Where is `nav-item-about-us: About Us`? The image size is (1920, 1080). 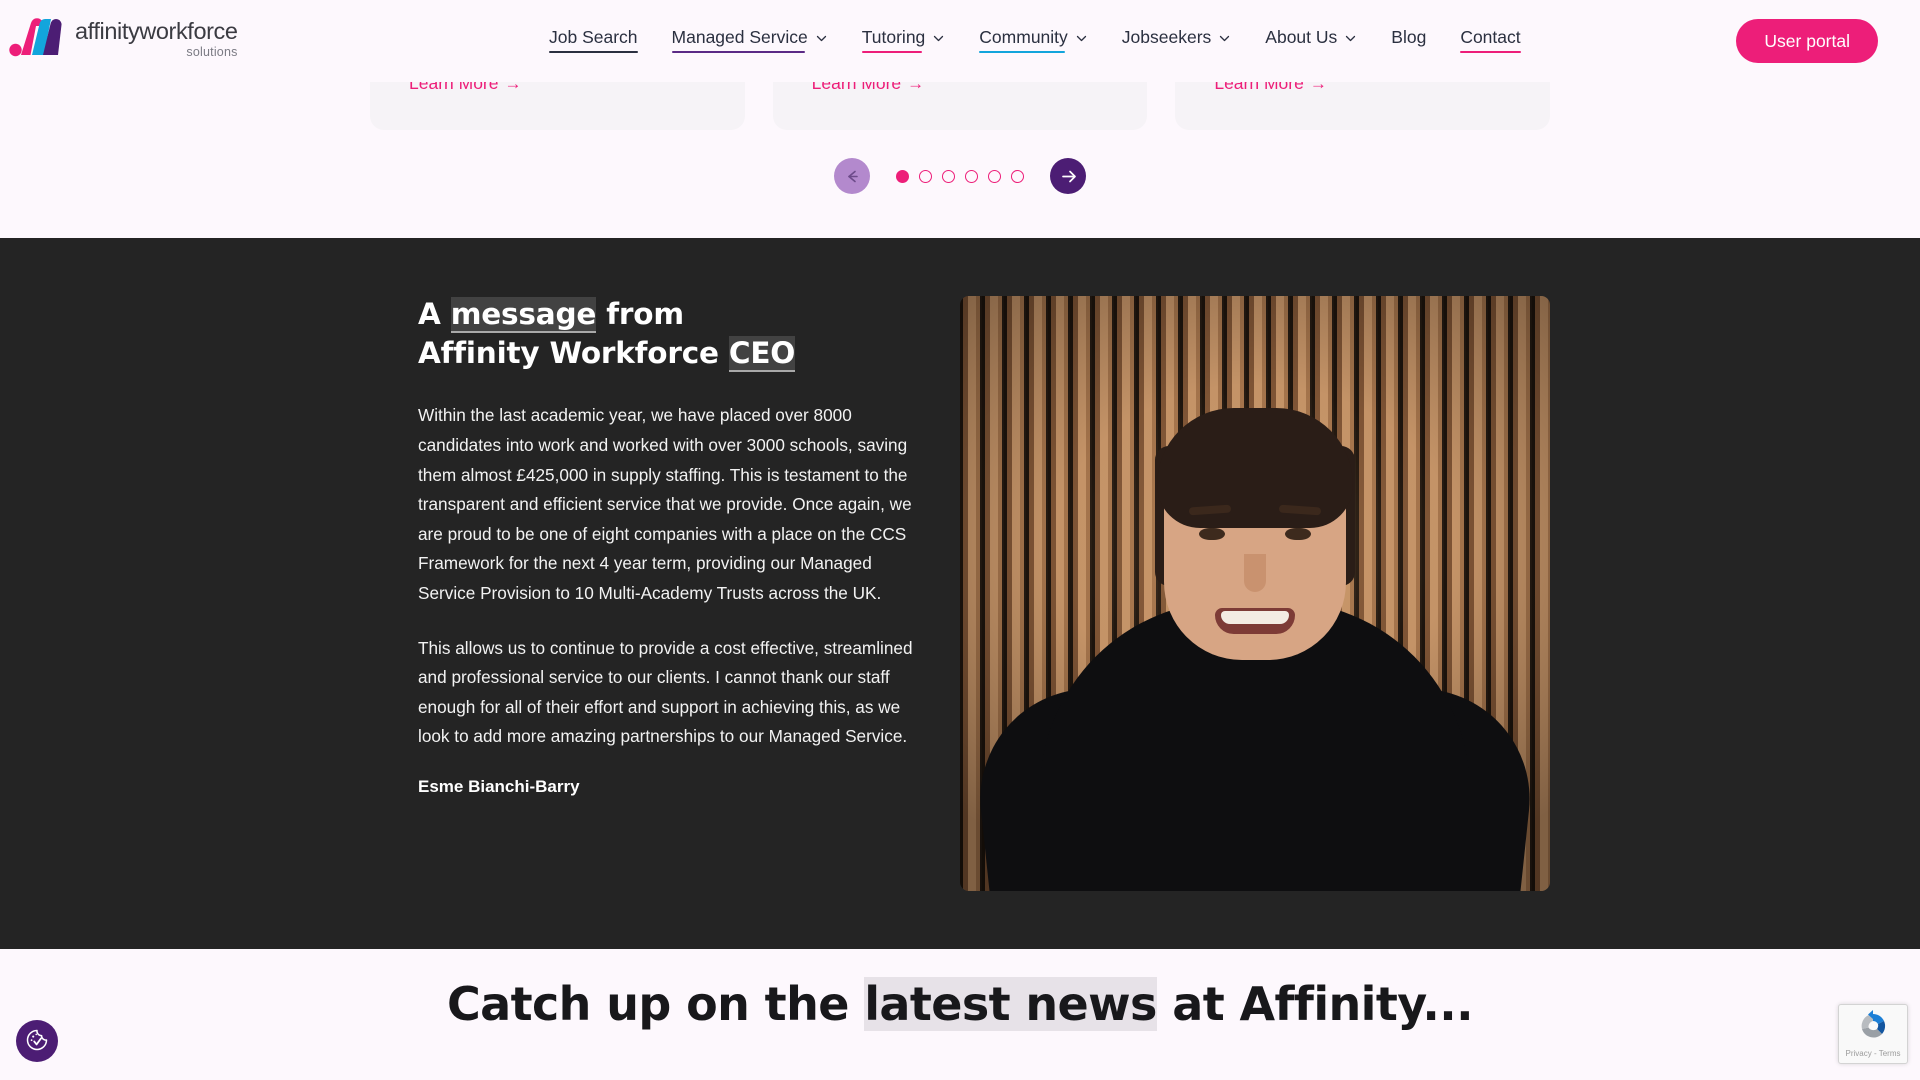 nav-item-about-us: About Us is located at coordinates (1311, 37).